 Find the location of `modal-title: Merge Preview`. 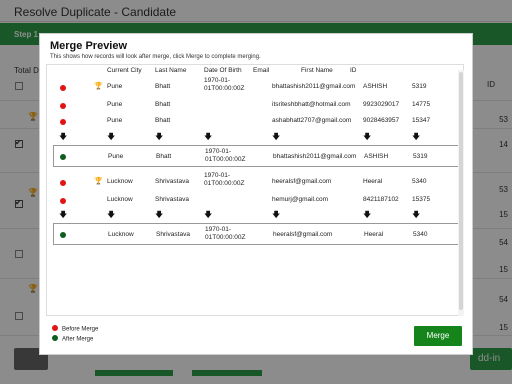

modal-title: Merge Preview is located at coordinates (89, 46).